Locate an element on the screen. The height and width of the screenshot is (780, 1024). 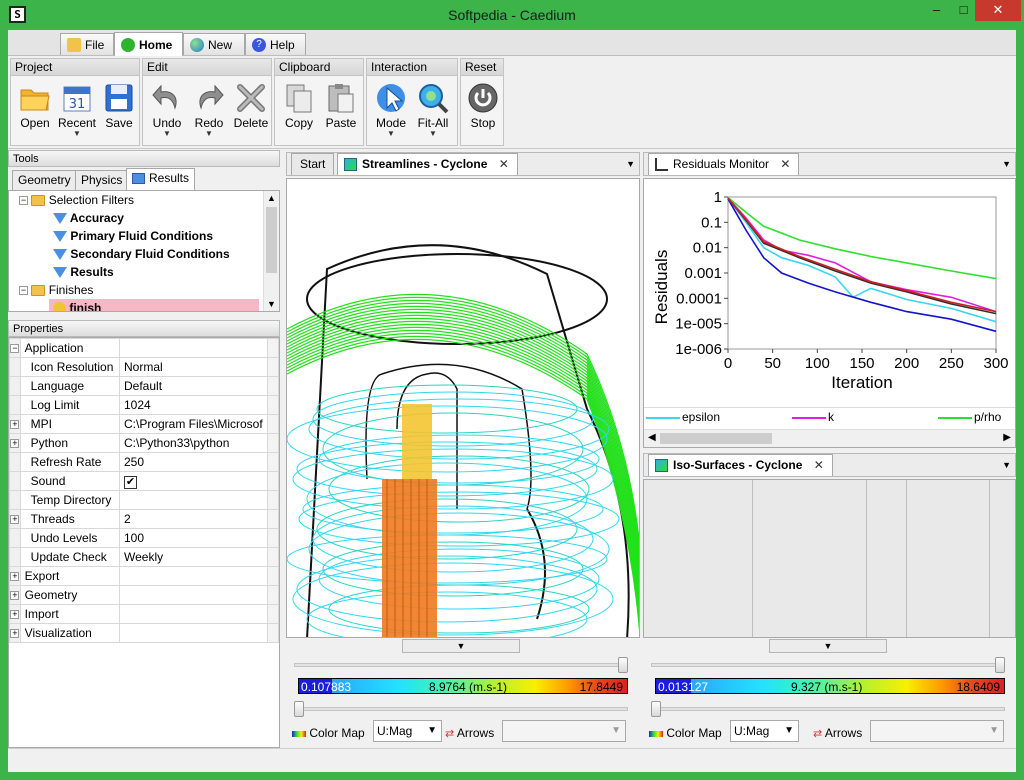
tab-help: ? Help is located at coordinates (275, 44).